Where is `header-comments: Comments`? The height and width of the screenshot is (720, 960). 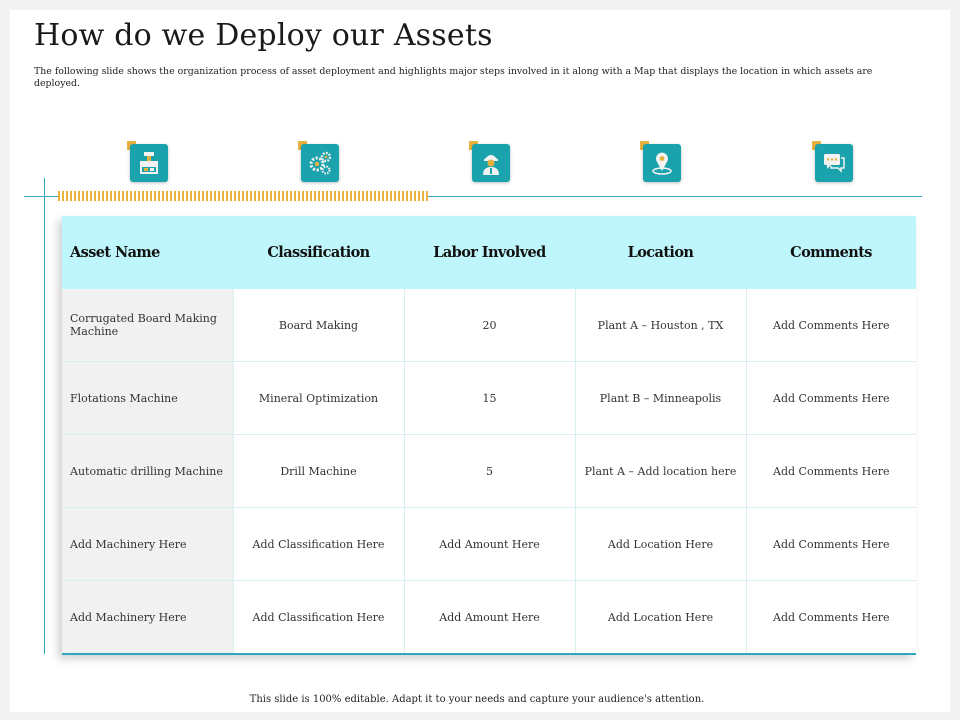
header-comments: Comments is located at coordinates (831, 252).